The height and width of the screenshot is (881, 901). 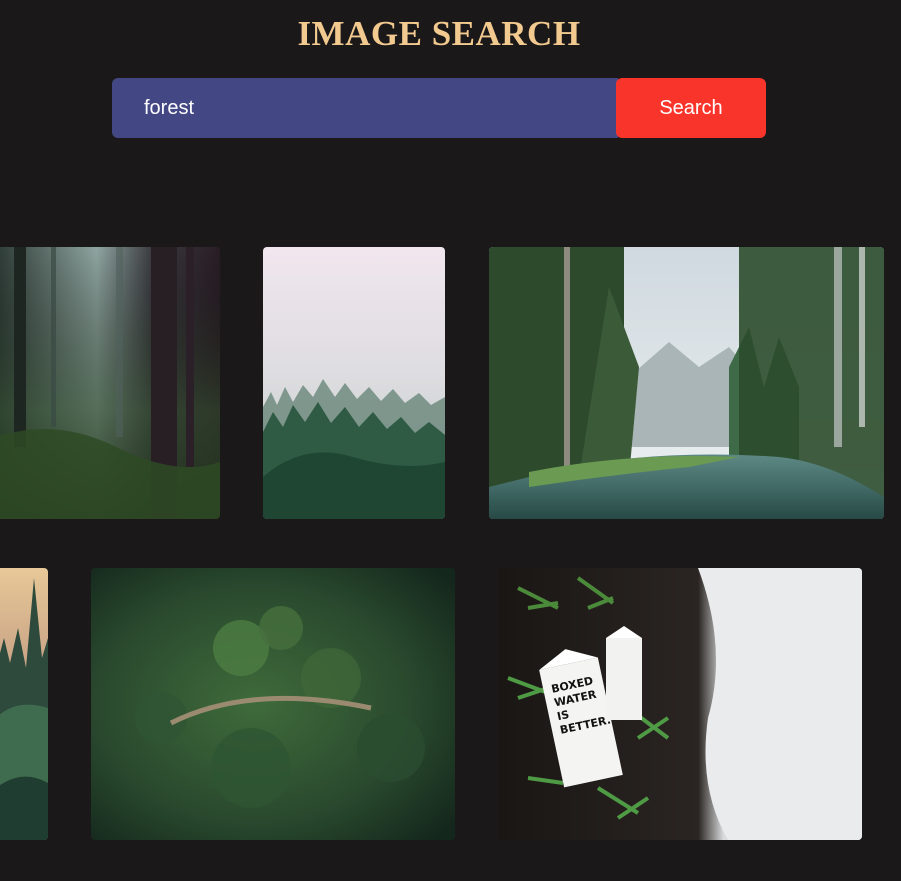 What do you see at coordinates (365, 108) in the screenshot?
I see `search-input` at bounding box center [365, 108].